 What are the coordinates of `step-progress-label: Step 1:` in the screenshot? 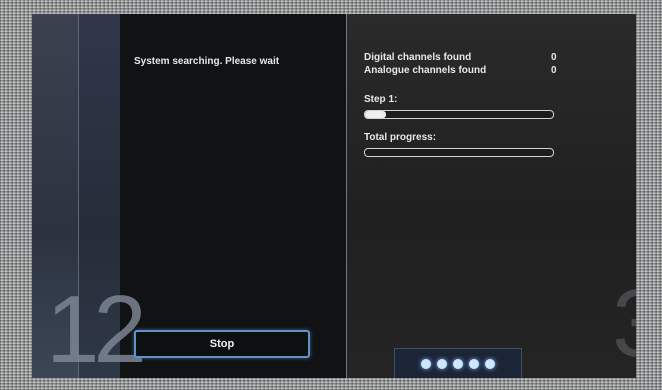 It's located at (381, 99).